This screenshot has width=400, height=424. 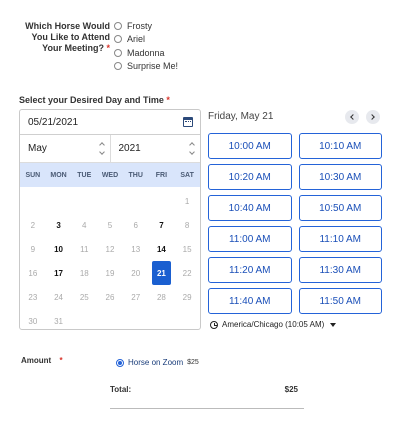 I want to click on calendar-day: 19, so click(x=110, y=273).